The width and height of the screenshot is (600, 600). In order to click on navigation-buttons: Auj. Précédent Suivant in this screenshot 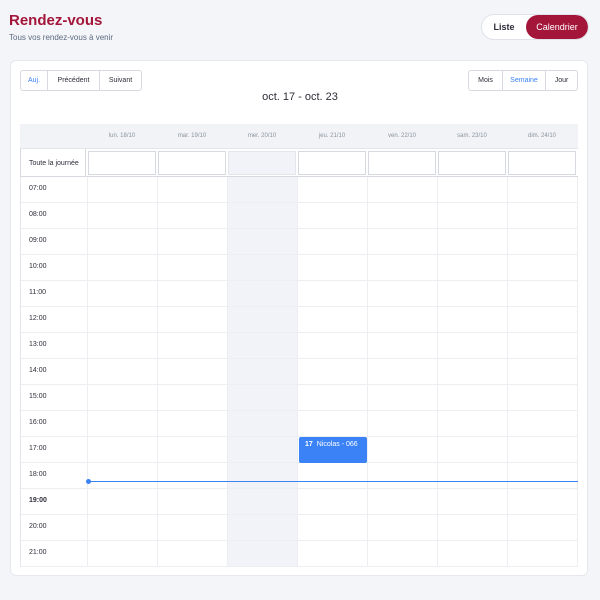, I will do `click(81, 80)`.